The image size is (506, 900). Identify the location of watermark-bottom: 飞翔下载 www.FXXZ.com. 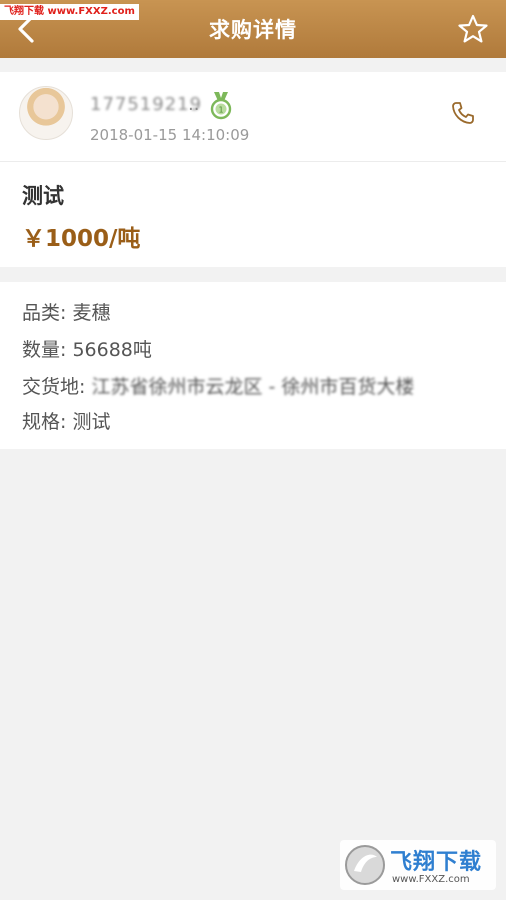
(418, 865).